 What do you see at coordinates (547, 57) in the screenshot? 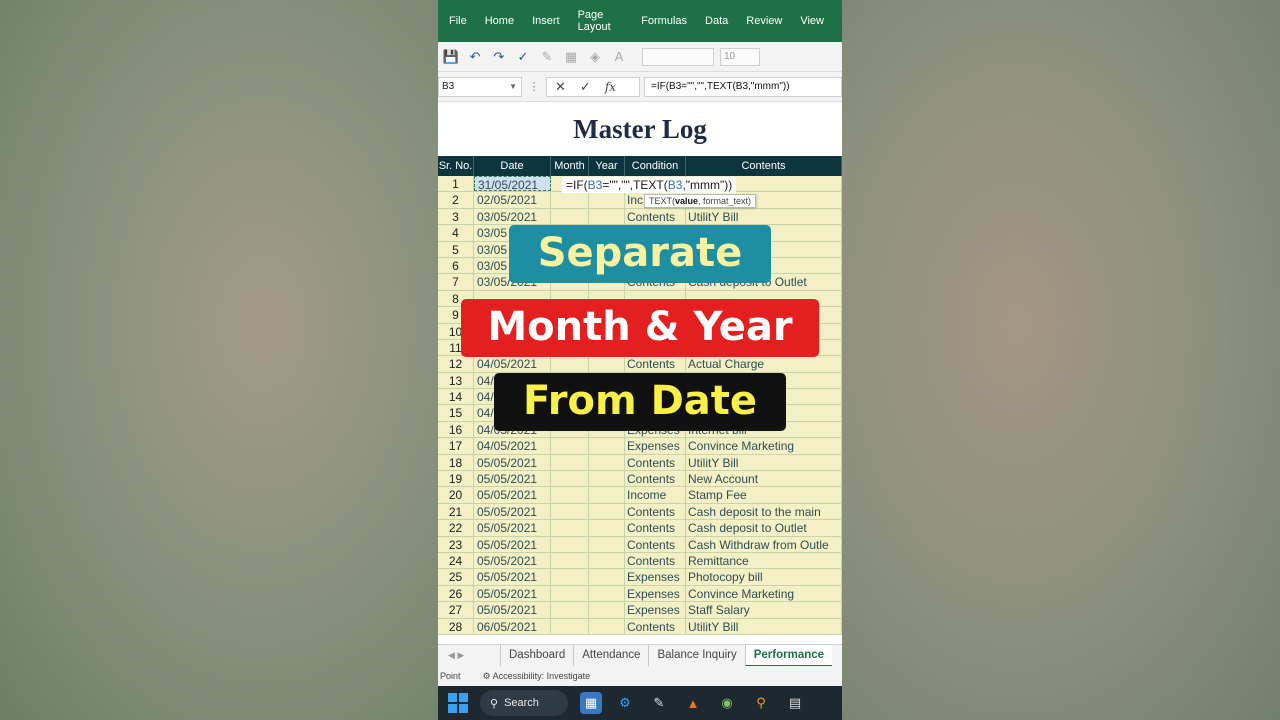
I see `format-painter-icon: ✎` at bounding box center [547, 57].